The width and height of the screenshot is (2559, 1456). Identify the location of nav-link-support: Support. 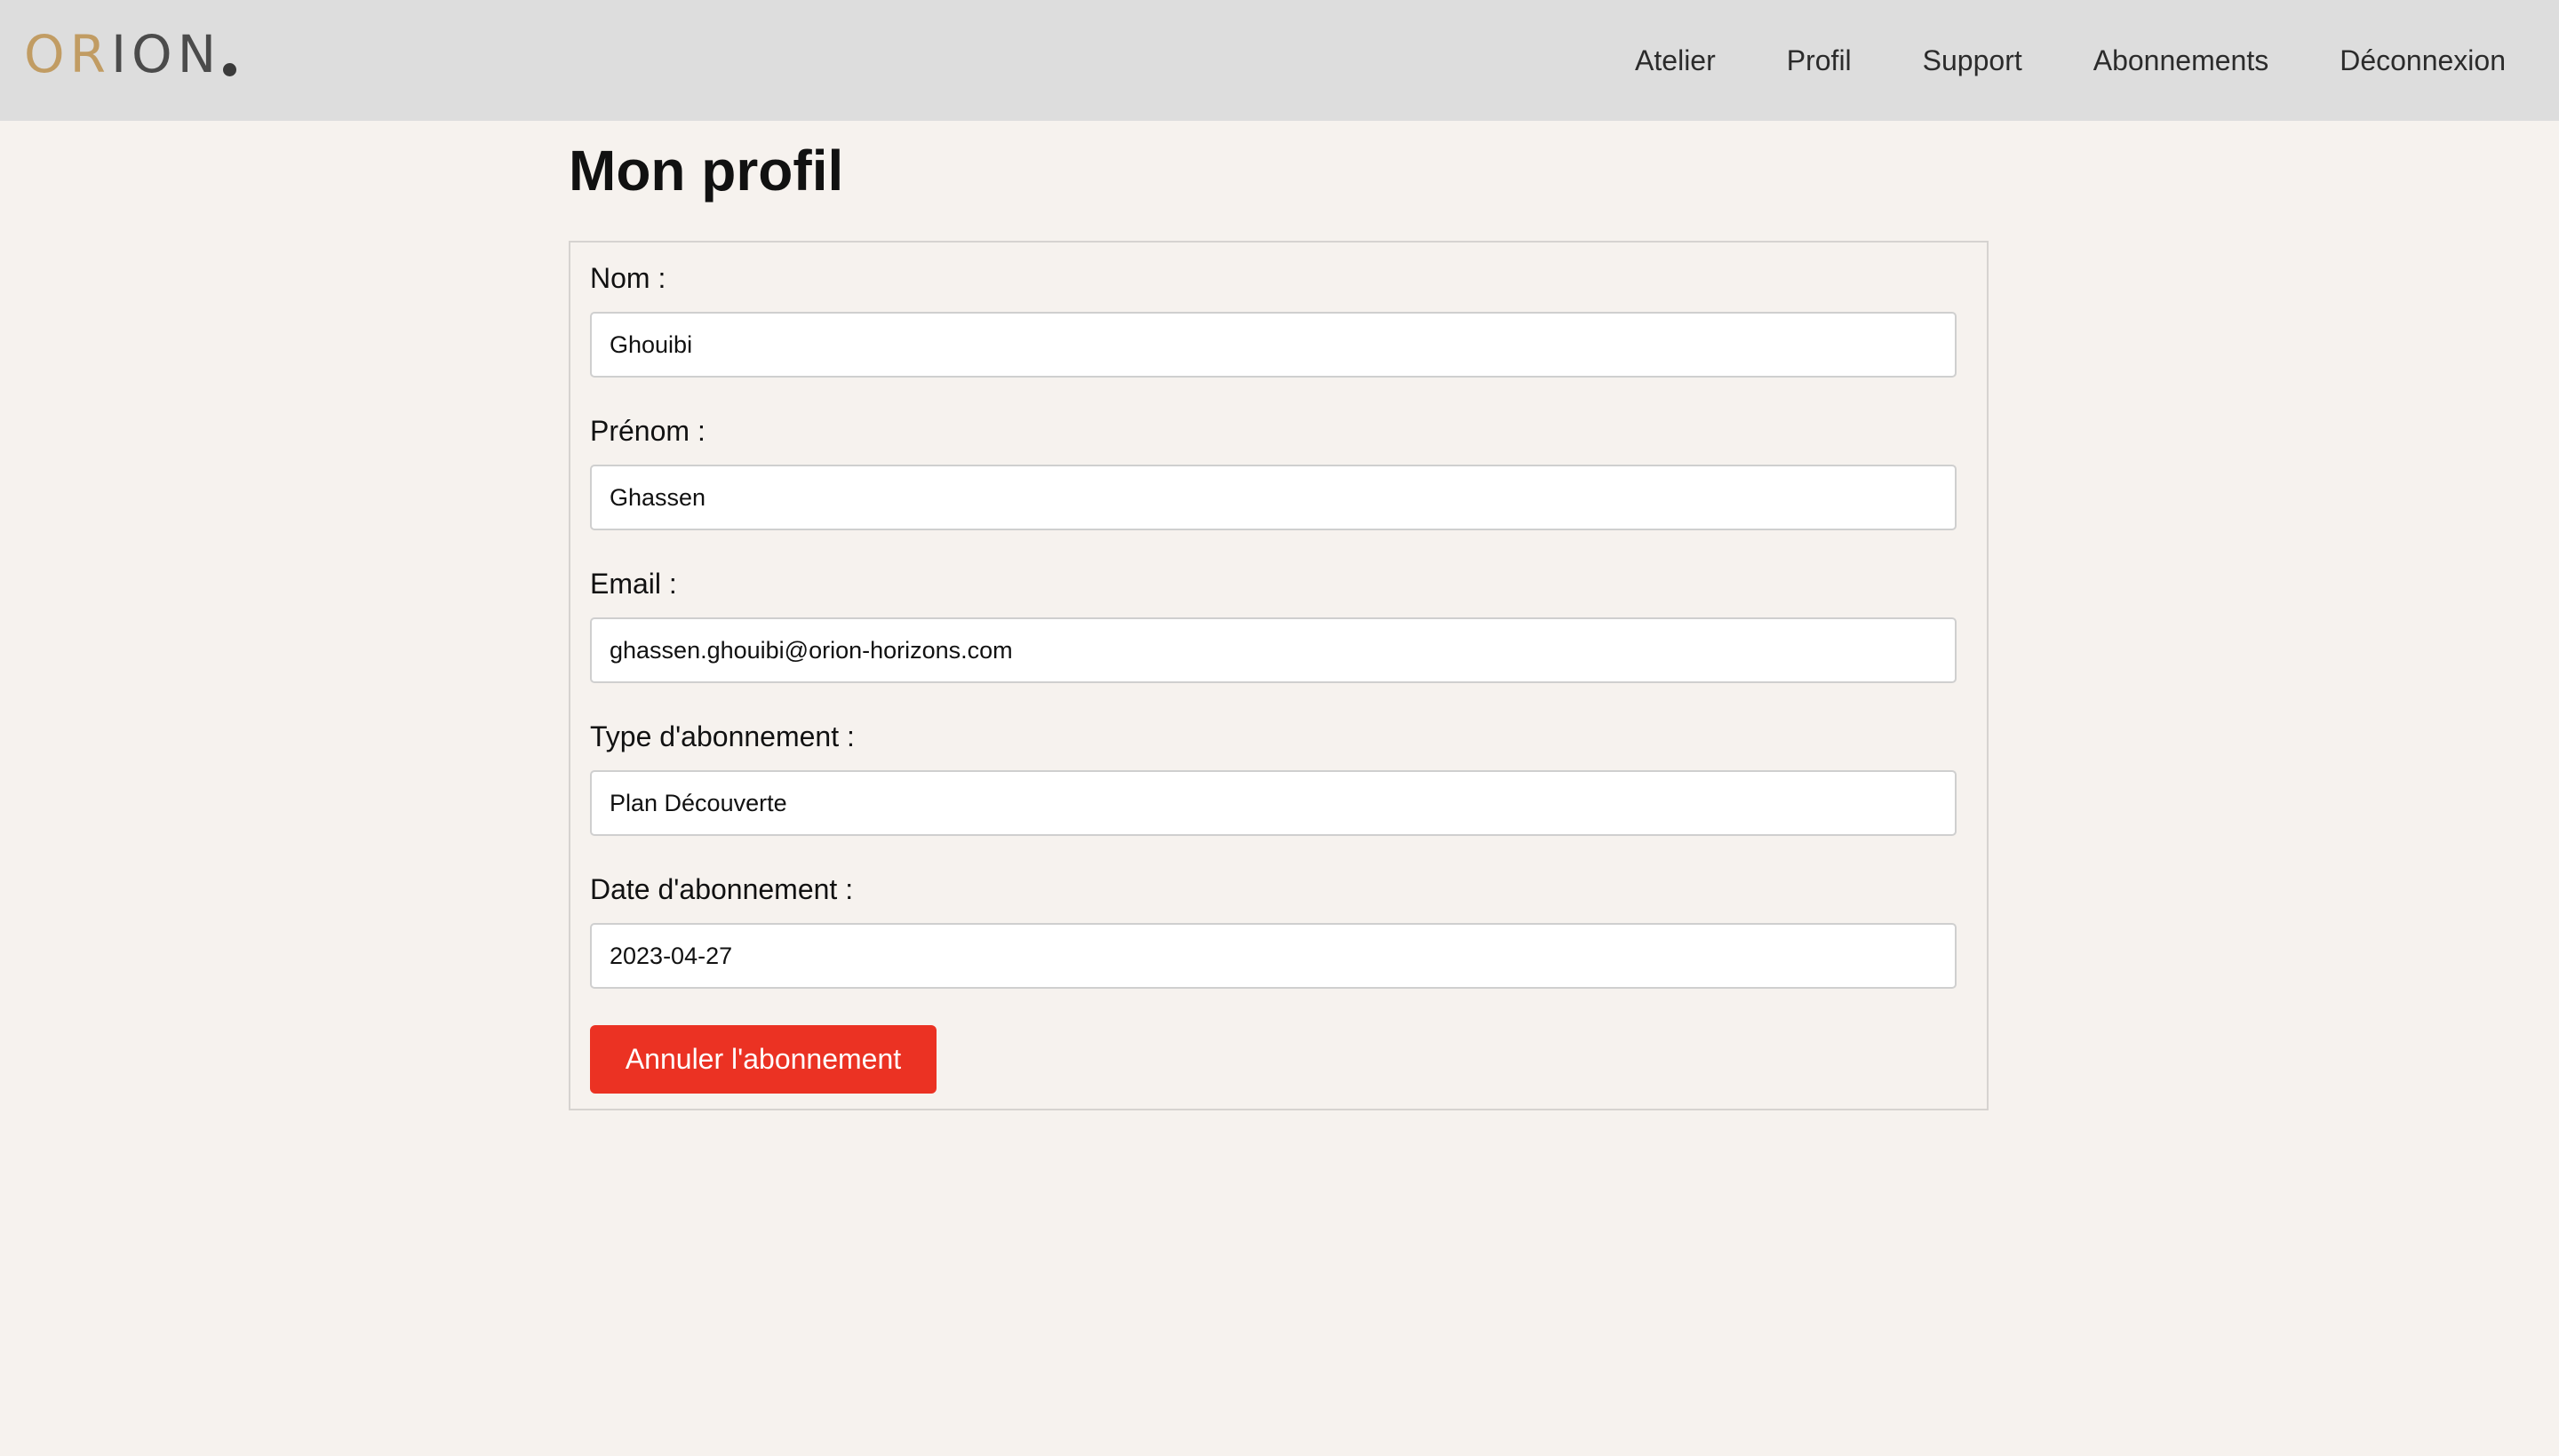
(1972, 61).